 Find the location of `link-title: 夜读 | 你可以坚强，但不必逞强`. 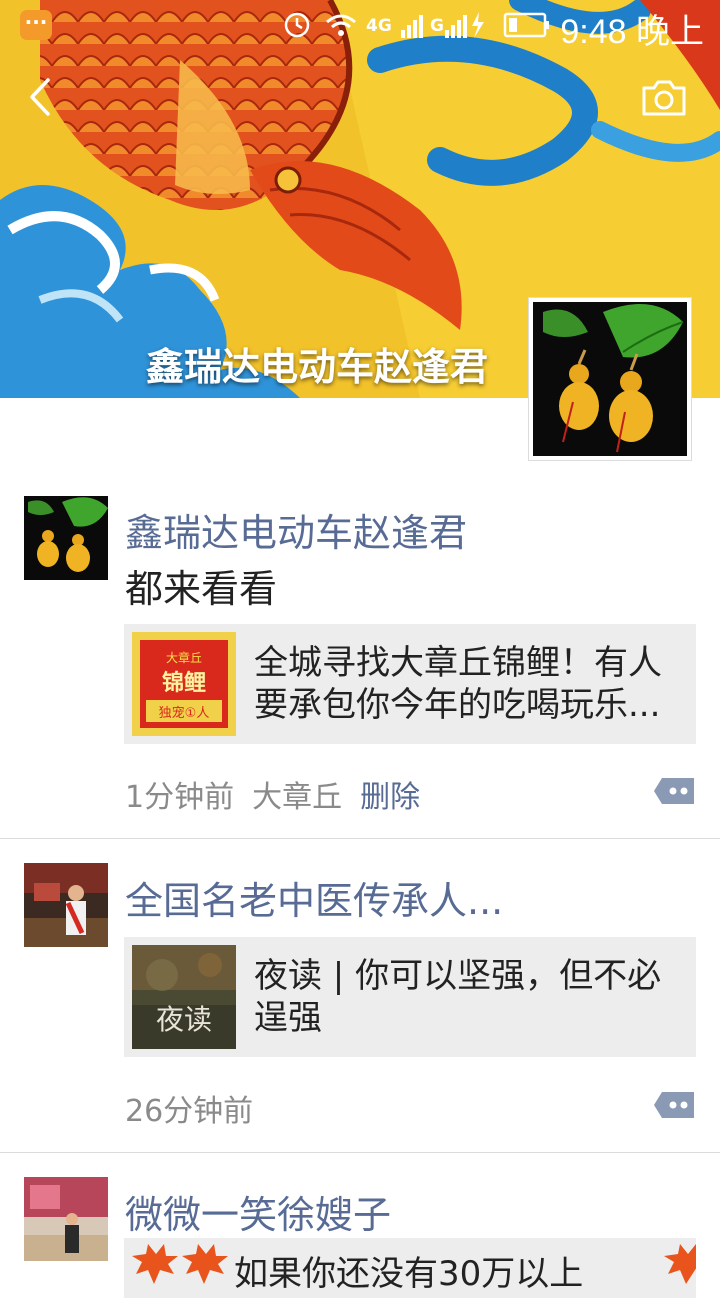

link-title: 夜读 | 你可以坚强，但不必逞强 is located at coordinates (458, 997).